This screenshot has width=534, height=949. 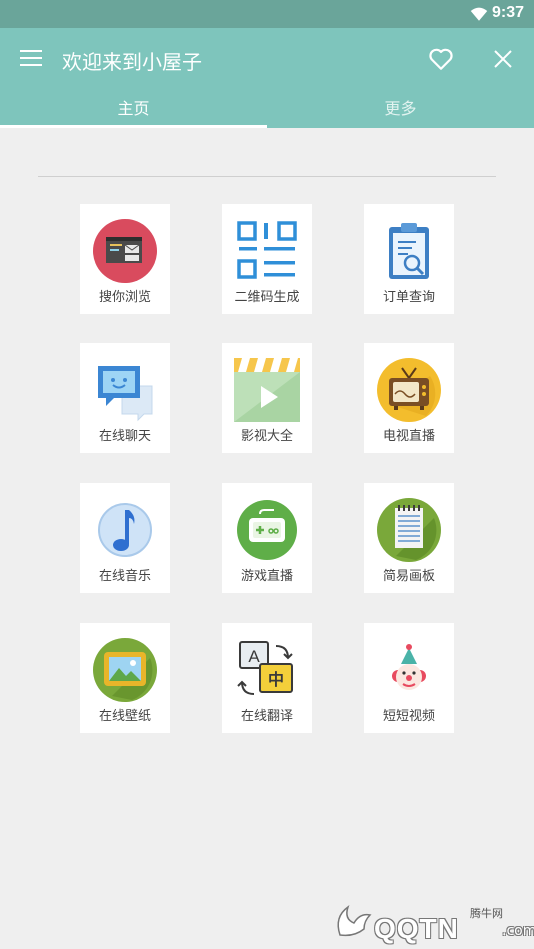 I want to click on watermark: 腾牛网 QQTN .com, so click(x=432, y=919).